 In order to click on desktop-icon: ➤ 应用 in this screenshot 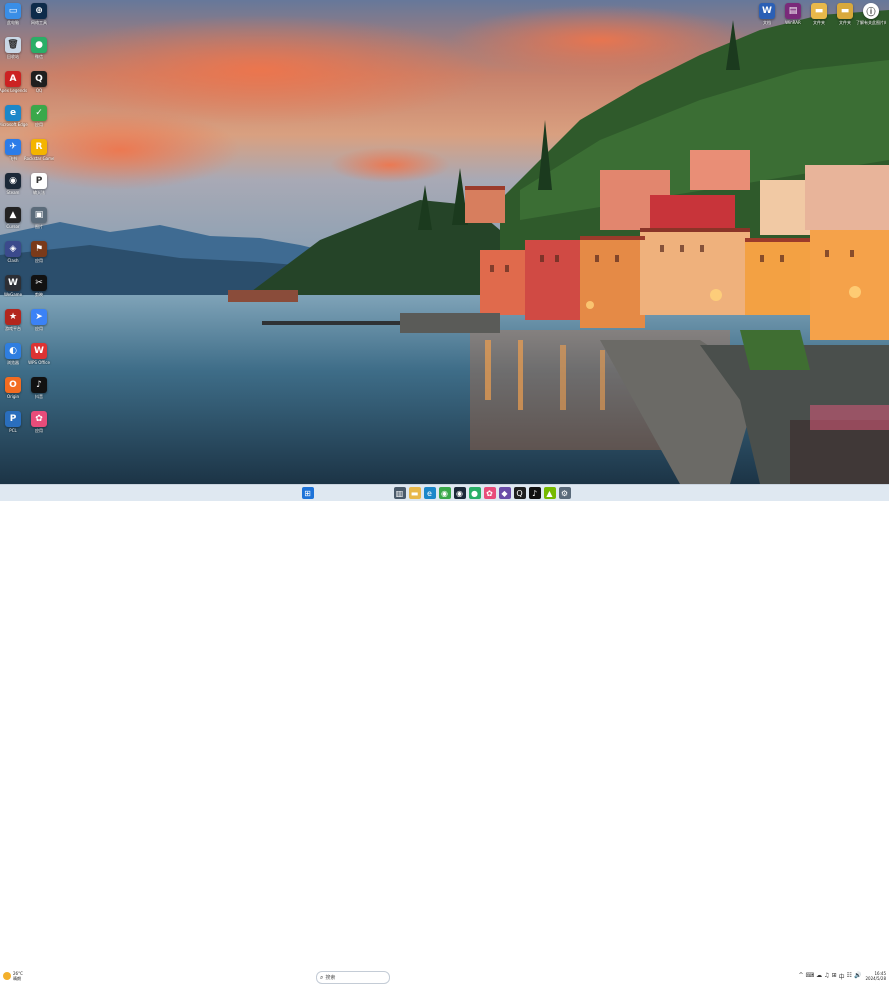, I will do `click(39, 320)`.